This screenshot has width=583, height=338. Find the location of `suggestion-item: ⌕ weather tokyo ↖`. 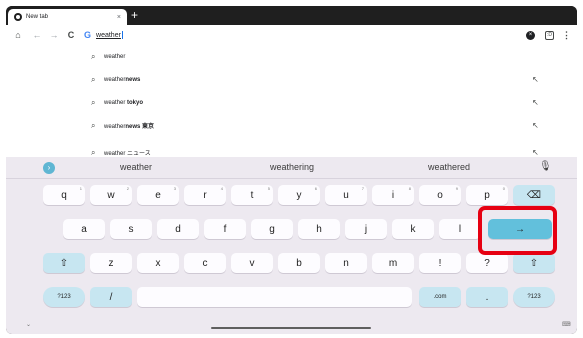

suggestion-item: ⌕ weather tokyo ↖ is located at coordinates (291, 102).